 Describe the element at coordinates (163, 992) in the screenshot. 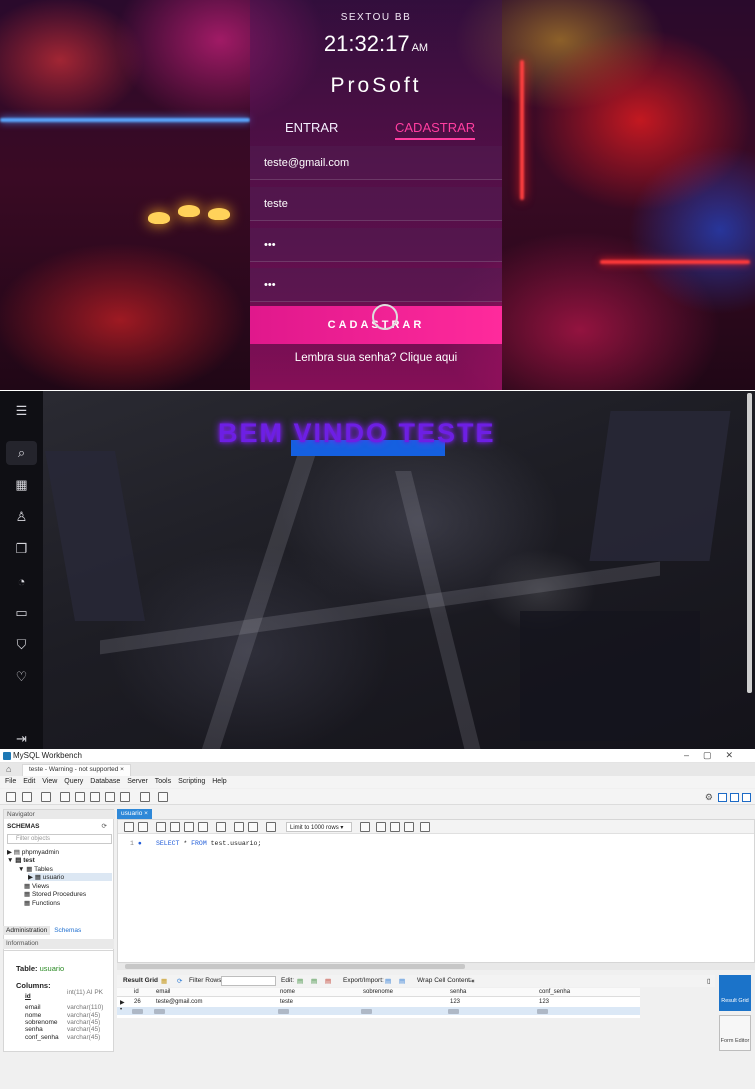

I see `grid-col-header: email` at that location.